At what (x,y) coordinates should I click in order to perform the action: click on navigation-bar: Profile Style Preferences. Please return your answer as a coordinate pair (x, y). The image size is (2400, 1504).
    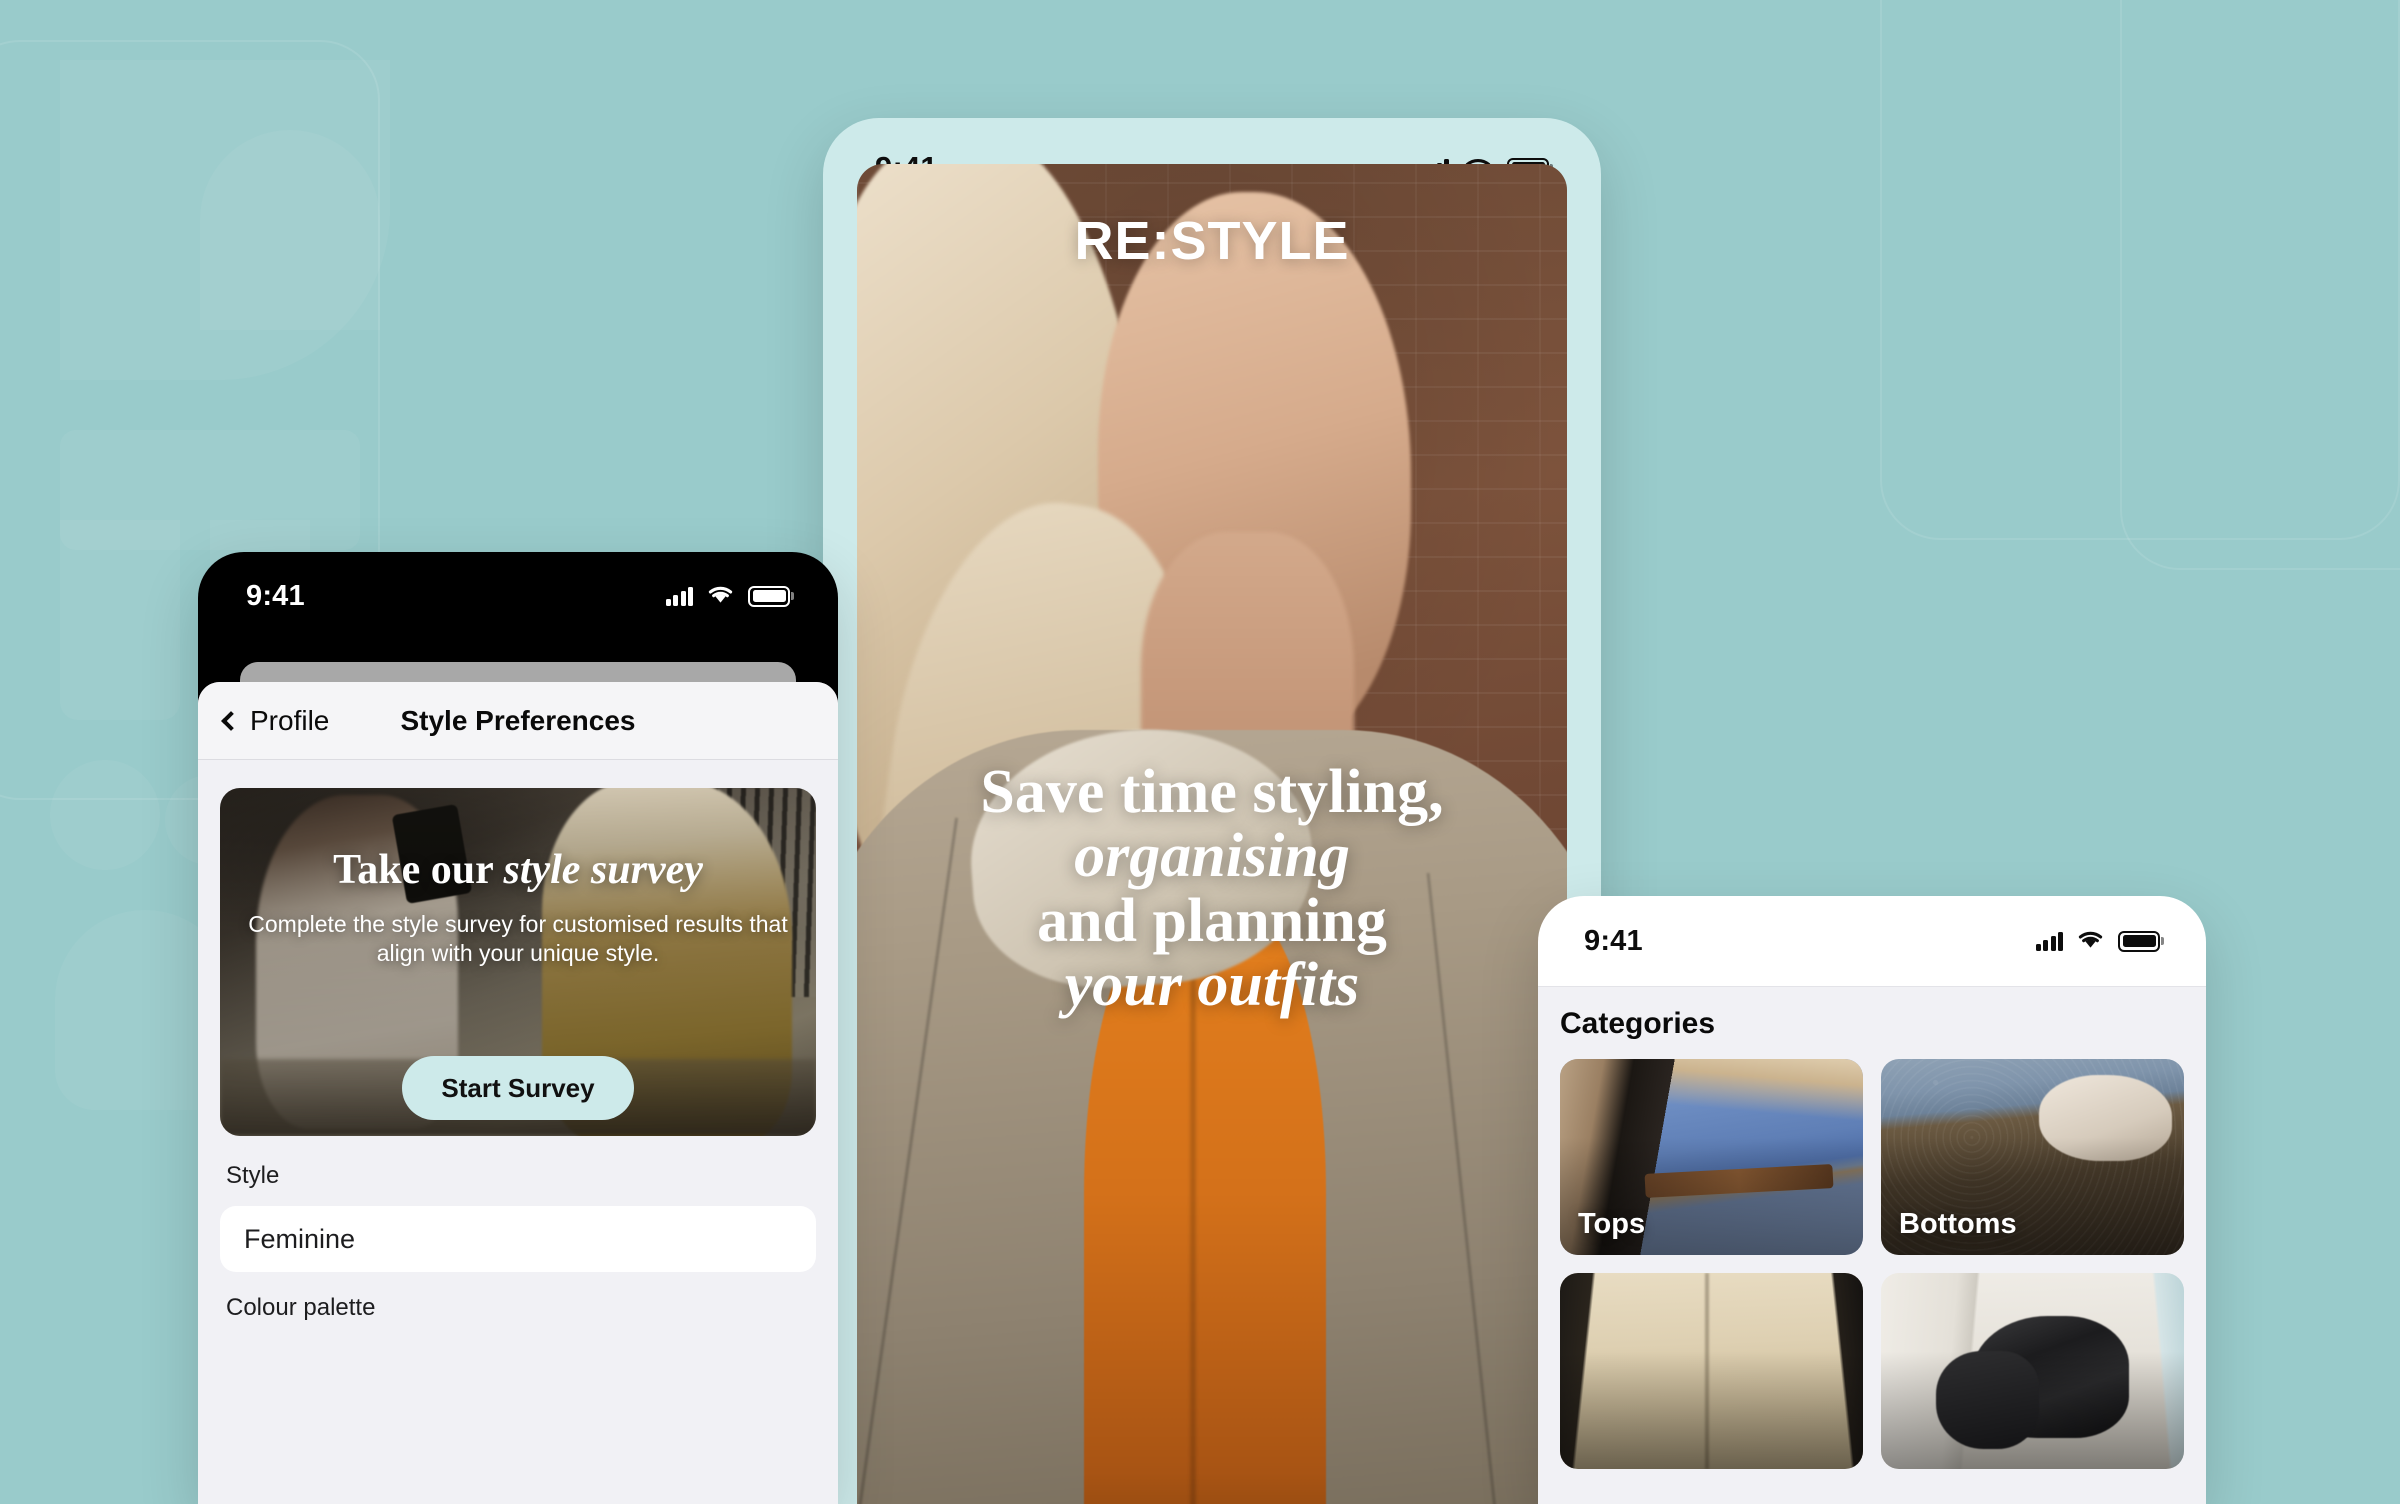
    Looking at the image, I should click on (518, 721).